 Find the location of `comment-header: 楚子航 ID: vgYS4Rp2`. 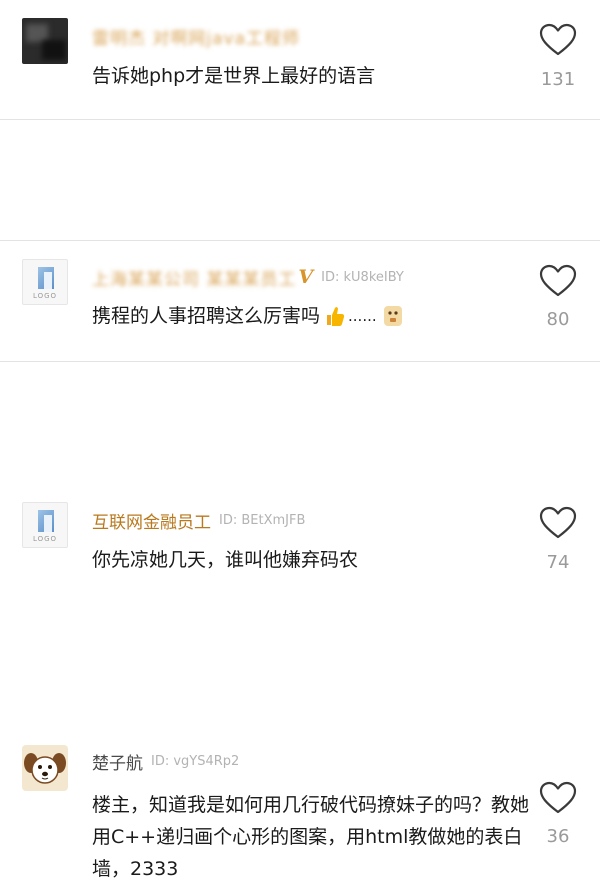

comment-header: 楚子航 ID: vgYS4Rp2 is located at coordinates (166, 761).